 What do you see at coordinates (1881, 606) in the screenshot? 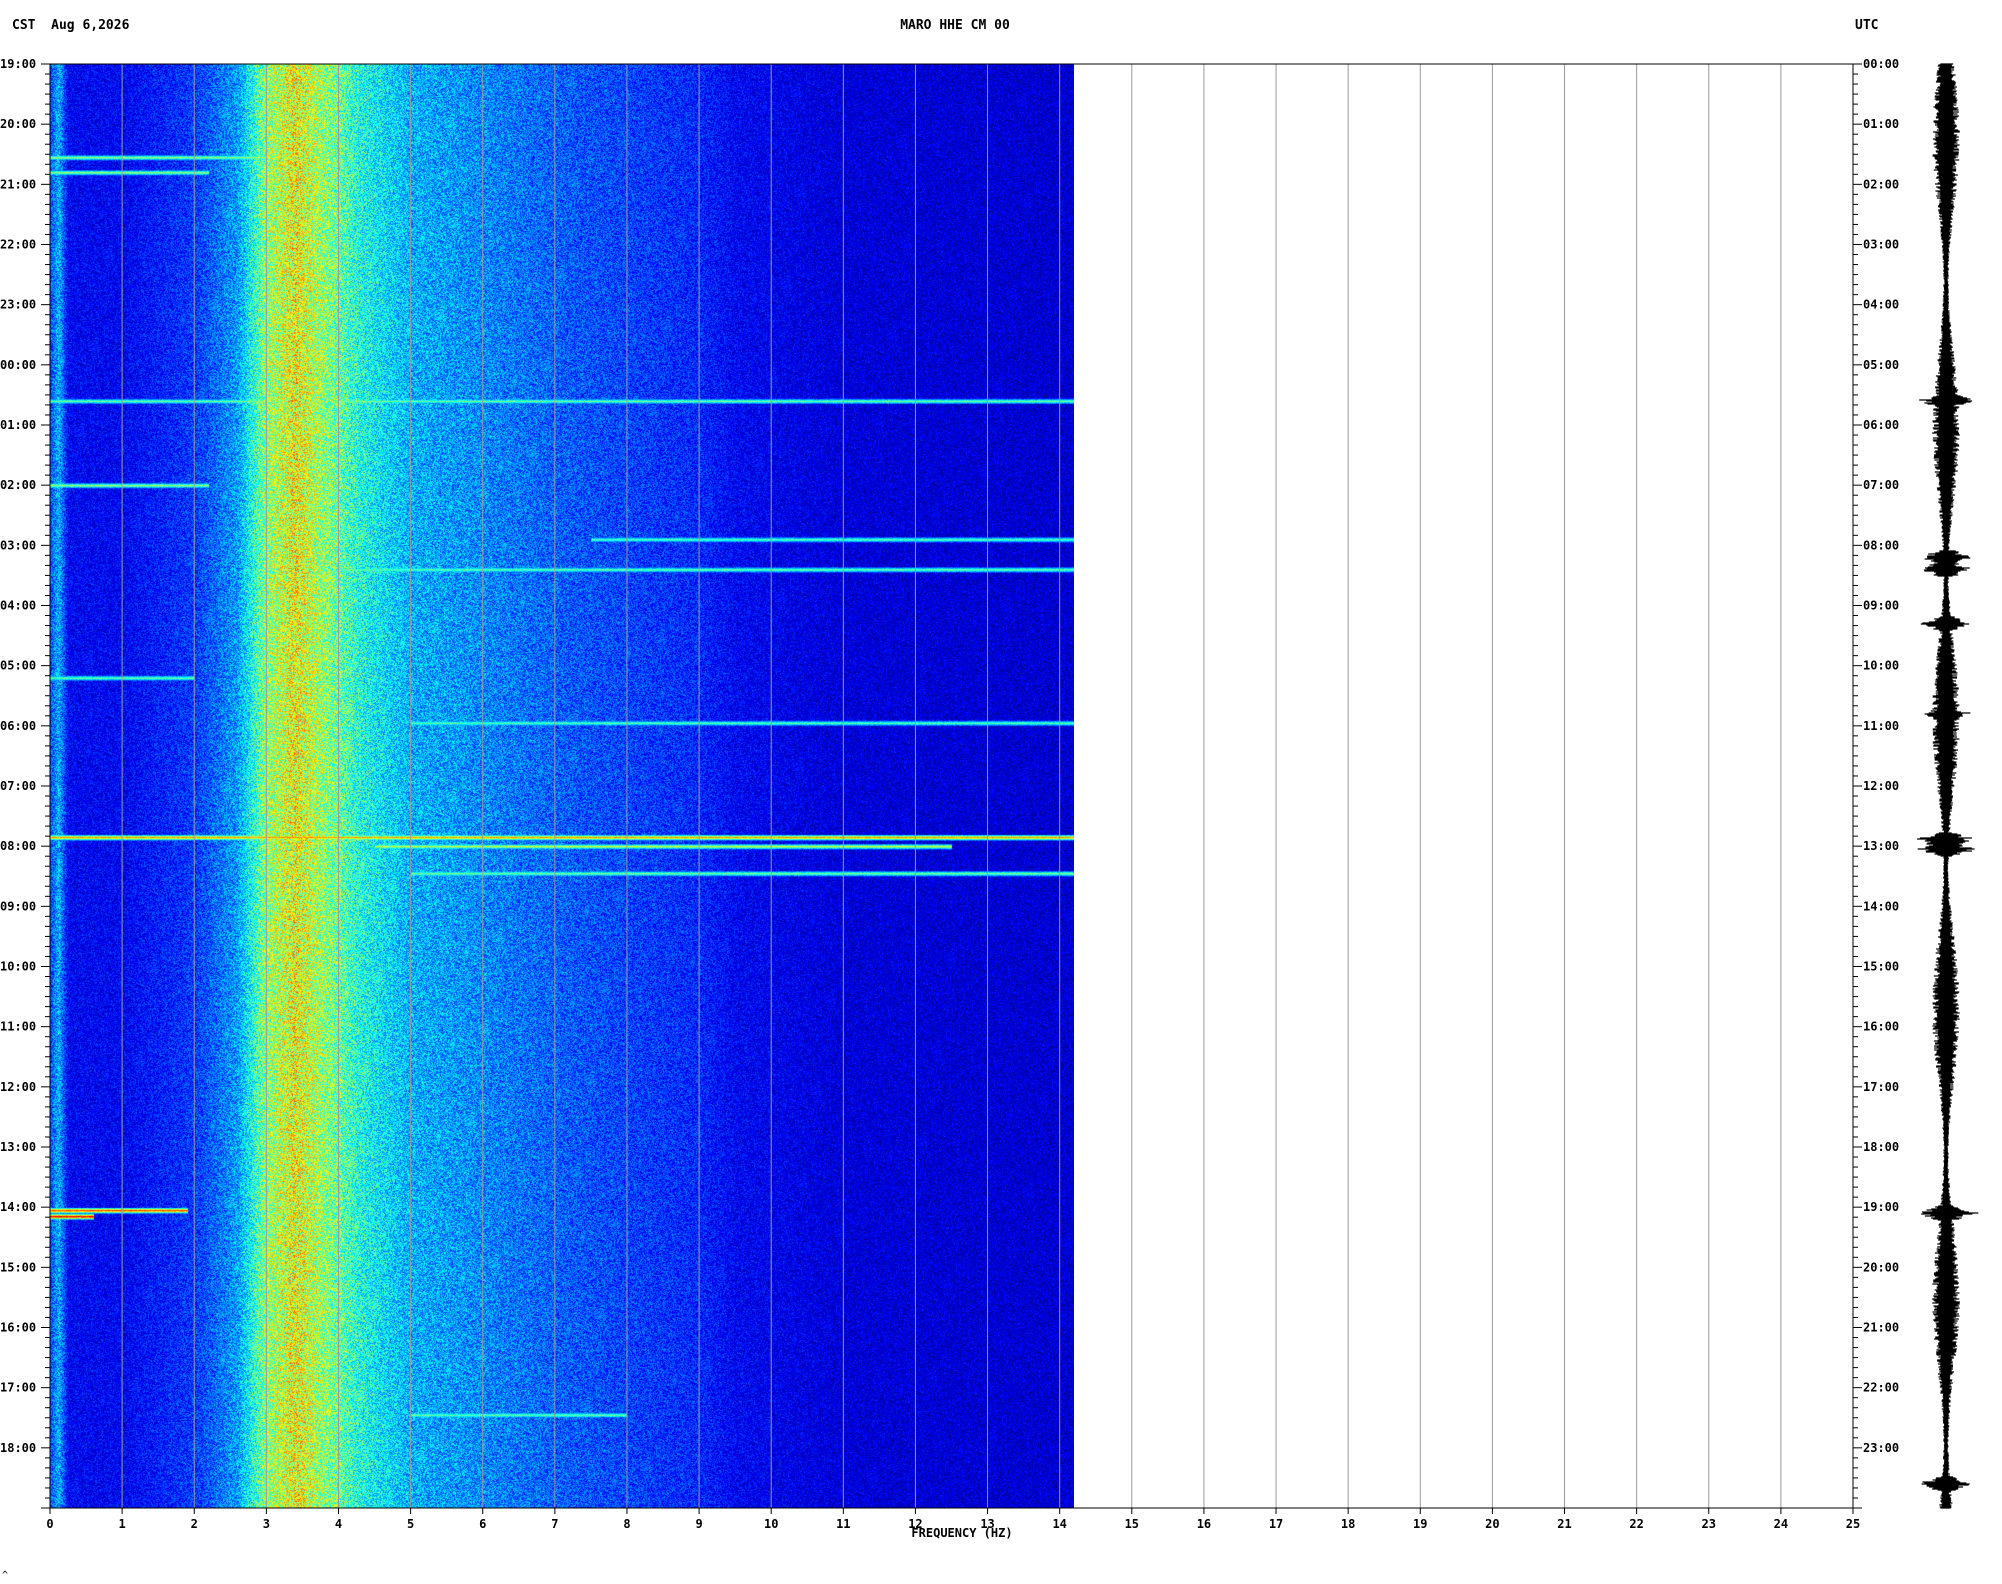
I see `right-time-label: 09:00` at bounding box center [1881, 606].